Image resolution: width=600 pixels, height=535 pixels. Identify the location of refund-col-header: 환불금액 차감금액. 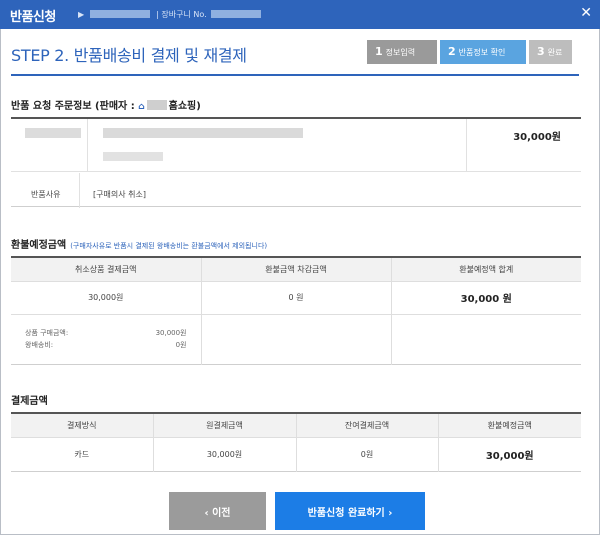
(296, 269).